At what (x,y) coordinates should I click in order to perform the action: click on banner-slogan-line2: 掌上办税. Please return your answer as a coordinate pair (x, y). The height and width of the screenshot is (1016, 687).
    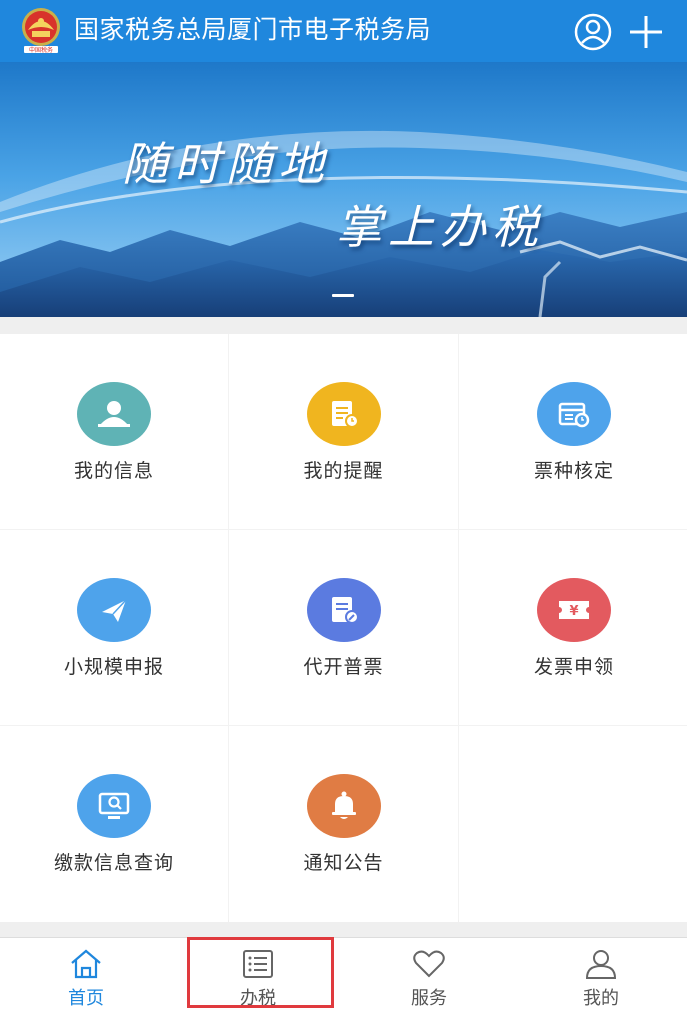
    Looking at the image, I should click on (440, 227).